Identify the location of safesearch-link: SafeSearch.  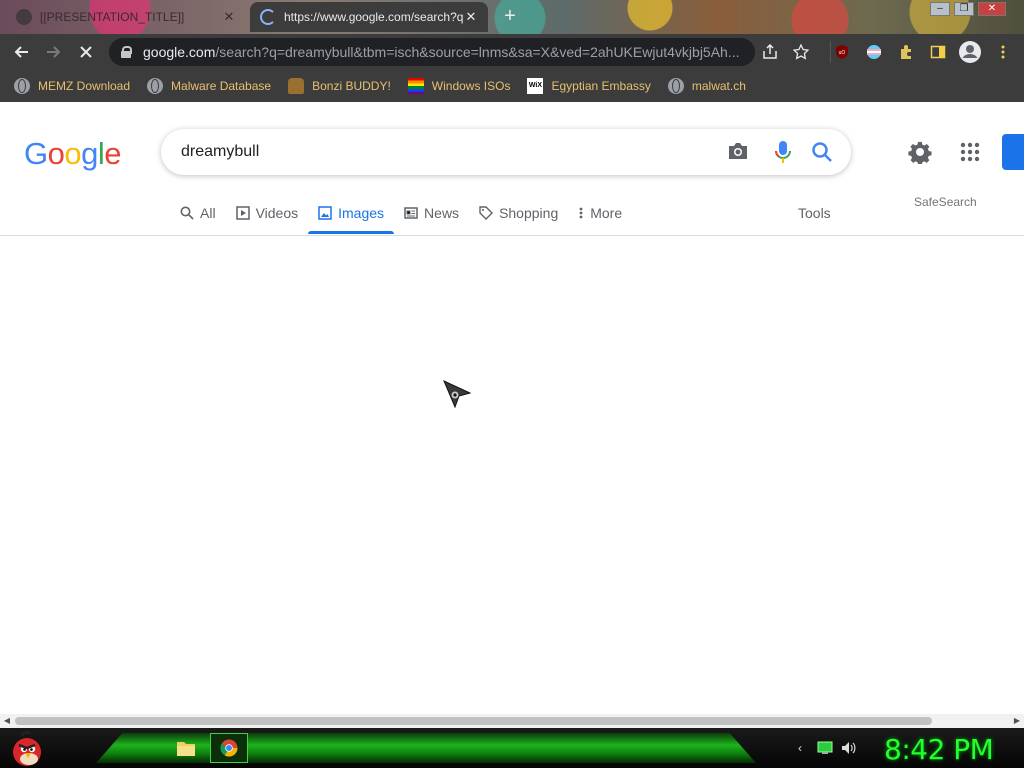
(945, 202).